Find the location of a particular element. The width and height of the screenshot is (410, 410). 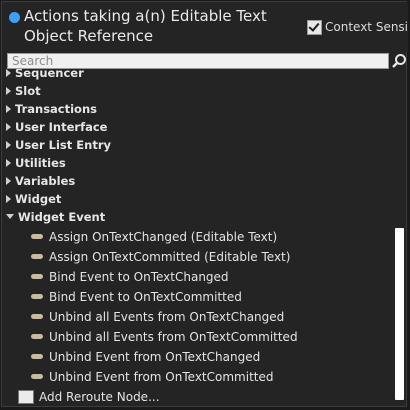

action-item: Assign OnTextChanged (Editable Text) is located at coordinates (154, 237).